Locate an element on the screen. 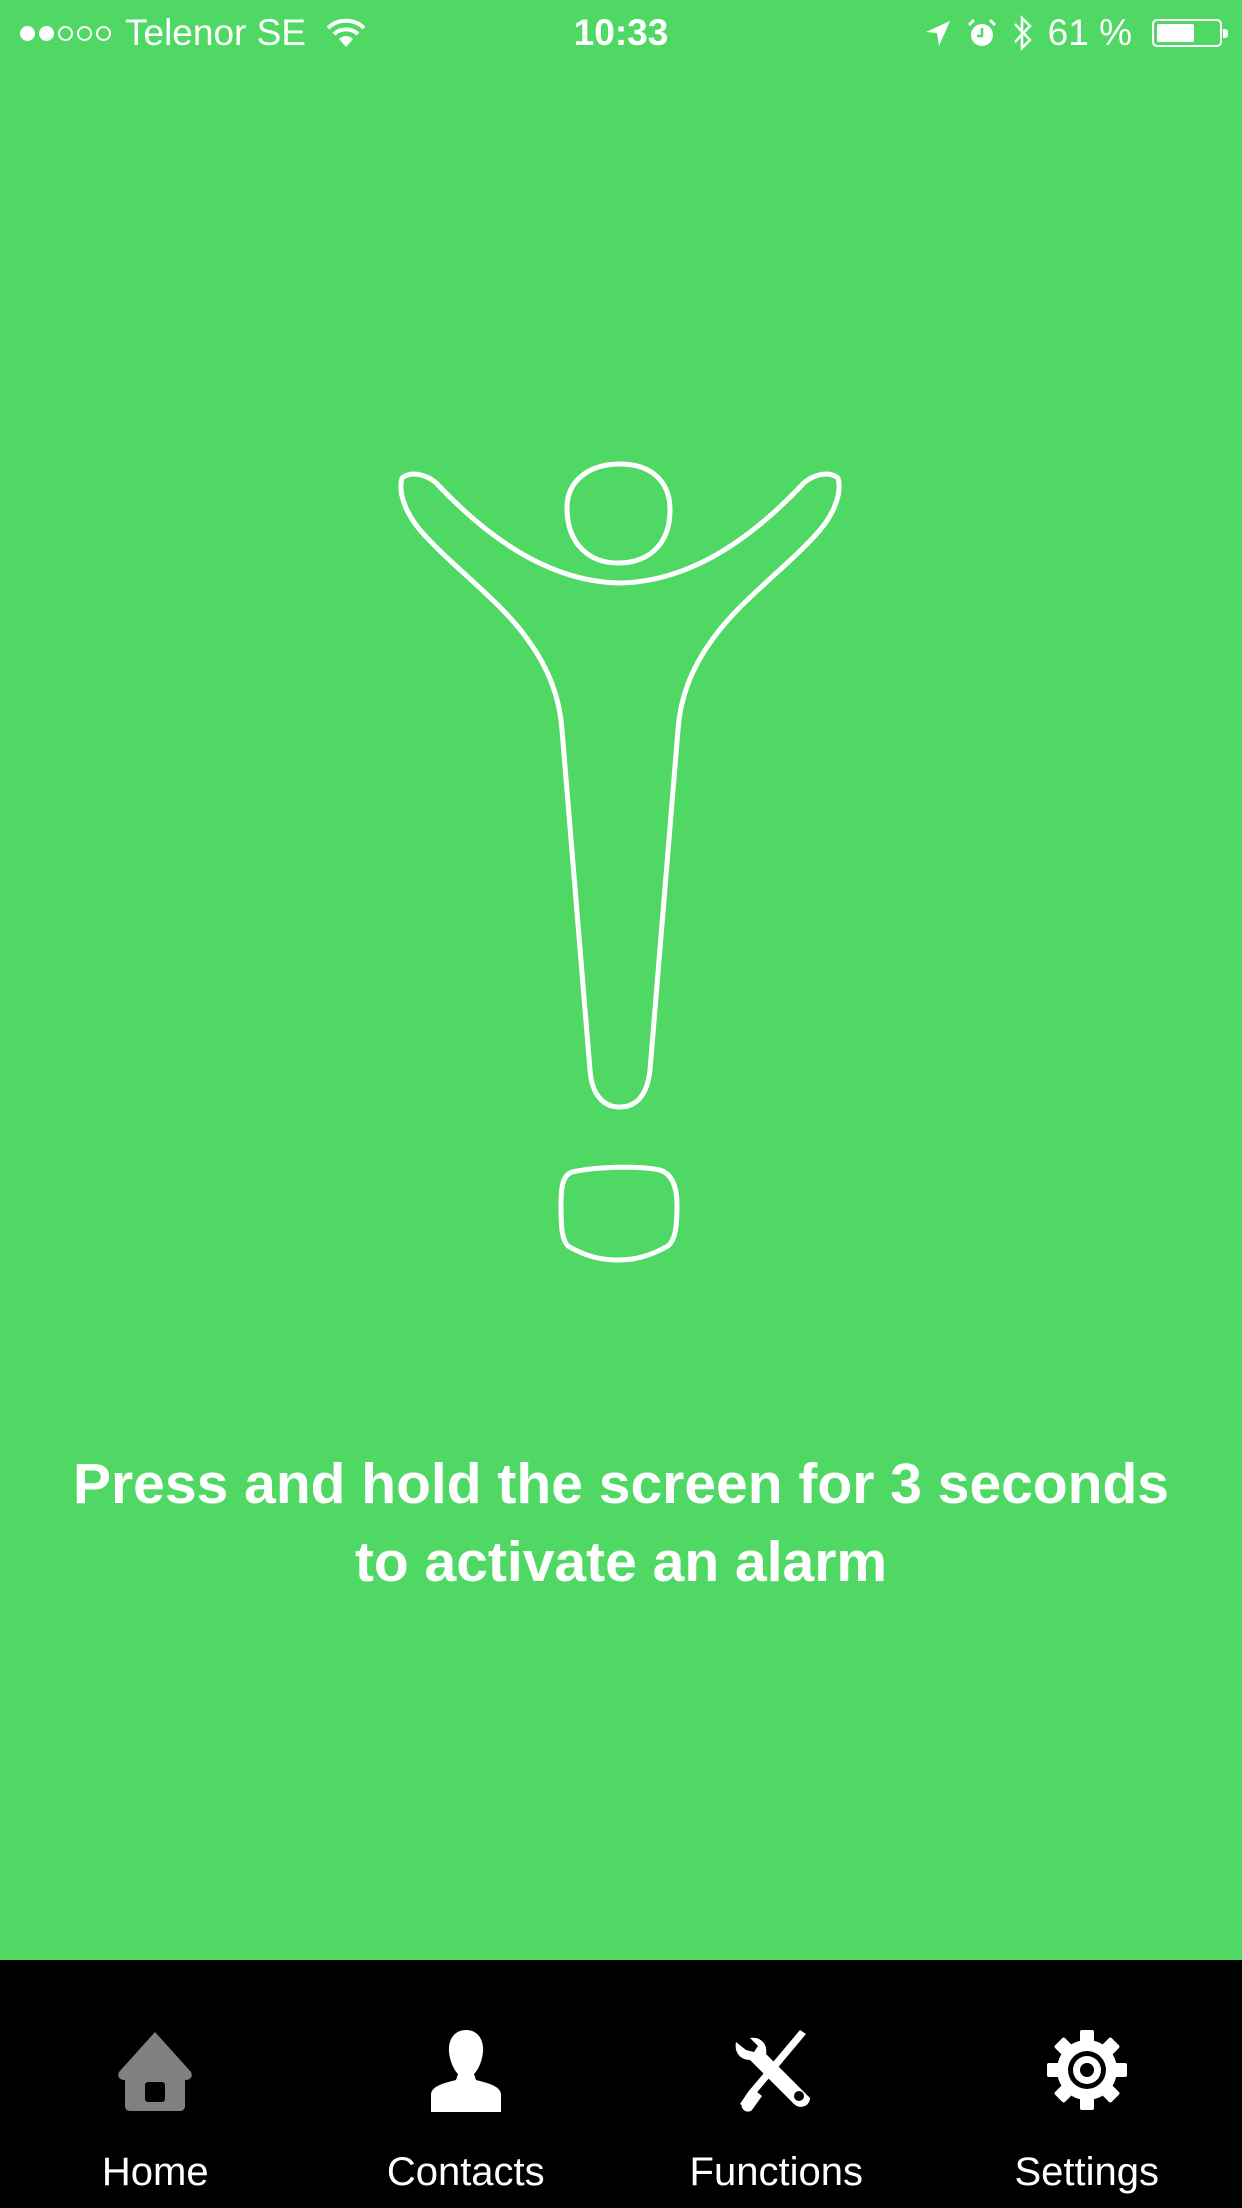 The height and width of the screenshot is (2208, 1242). tab-home: Home is located at coordinates (155, 2084).